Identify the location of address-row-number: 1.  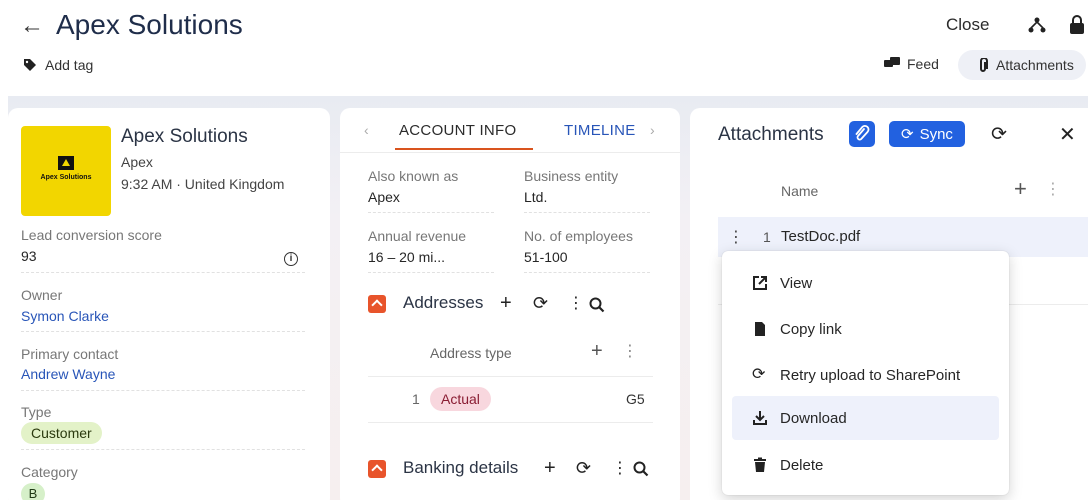
(416, 399).